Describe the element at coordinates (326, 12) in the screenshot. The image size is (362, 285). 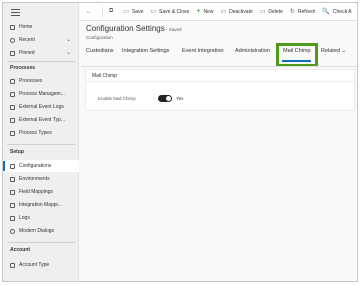
I see `search-icon: 🔍` at that location.